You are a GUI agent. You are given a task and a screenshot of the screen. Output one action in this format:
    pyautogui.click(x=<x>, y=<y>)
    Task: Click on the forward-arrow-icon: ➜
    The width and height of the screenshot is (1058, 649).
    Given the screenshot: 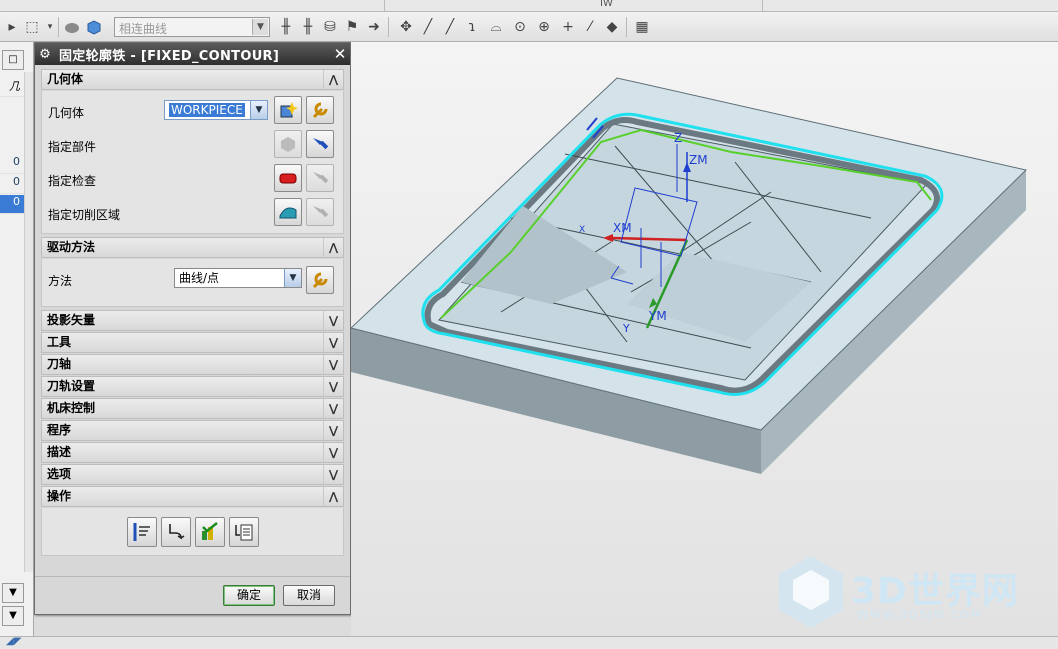 What is the action you would take?
    pyautogui.click(x=374, y=27)
    